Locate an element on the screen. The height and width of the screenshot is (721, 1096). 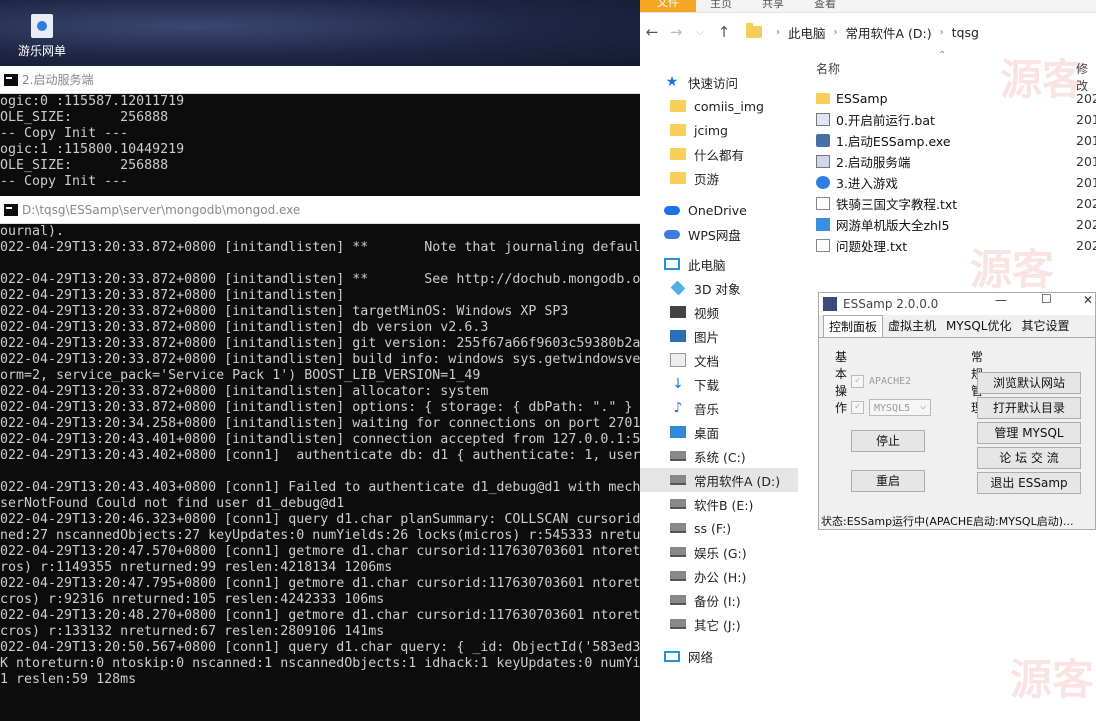
nav-item: 常用软件A (D:) is located at coordinates (719, 480).